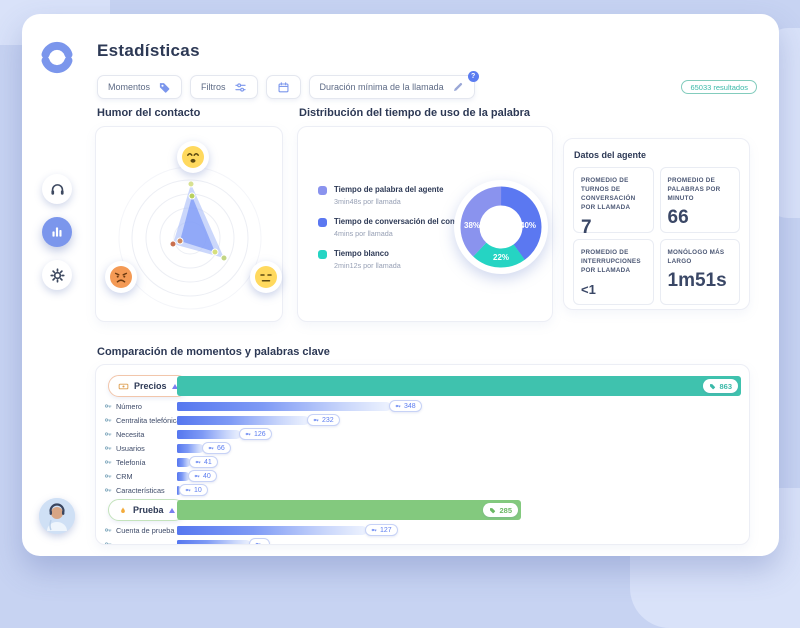  Describe the element at coordinates (588, 290) in the screenshot. I see `agent-card-value: <1` at that location.